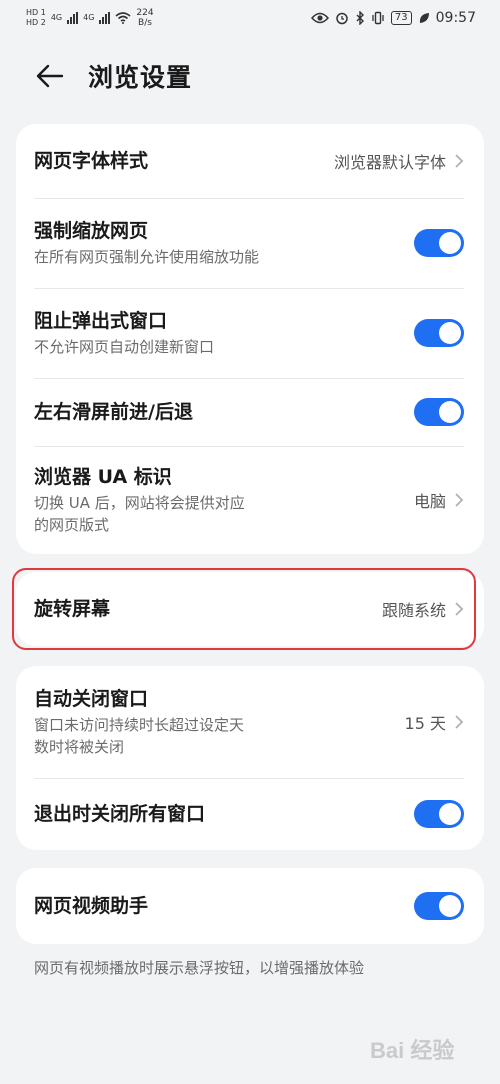  What do you see at coordinates (401, 18) in the screenshot?
I see `battery-icon: 73` at bounding box center [401, 18].